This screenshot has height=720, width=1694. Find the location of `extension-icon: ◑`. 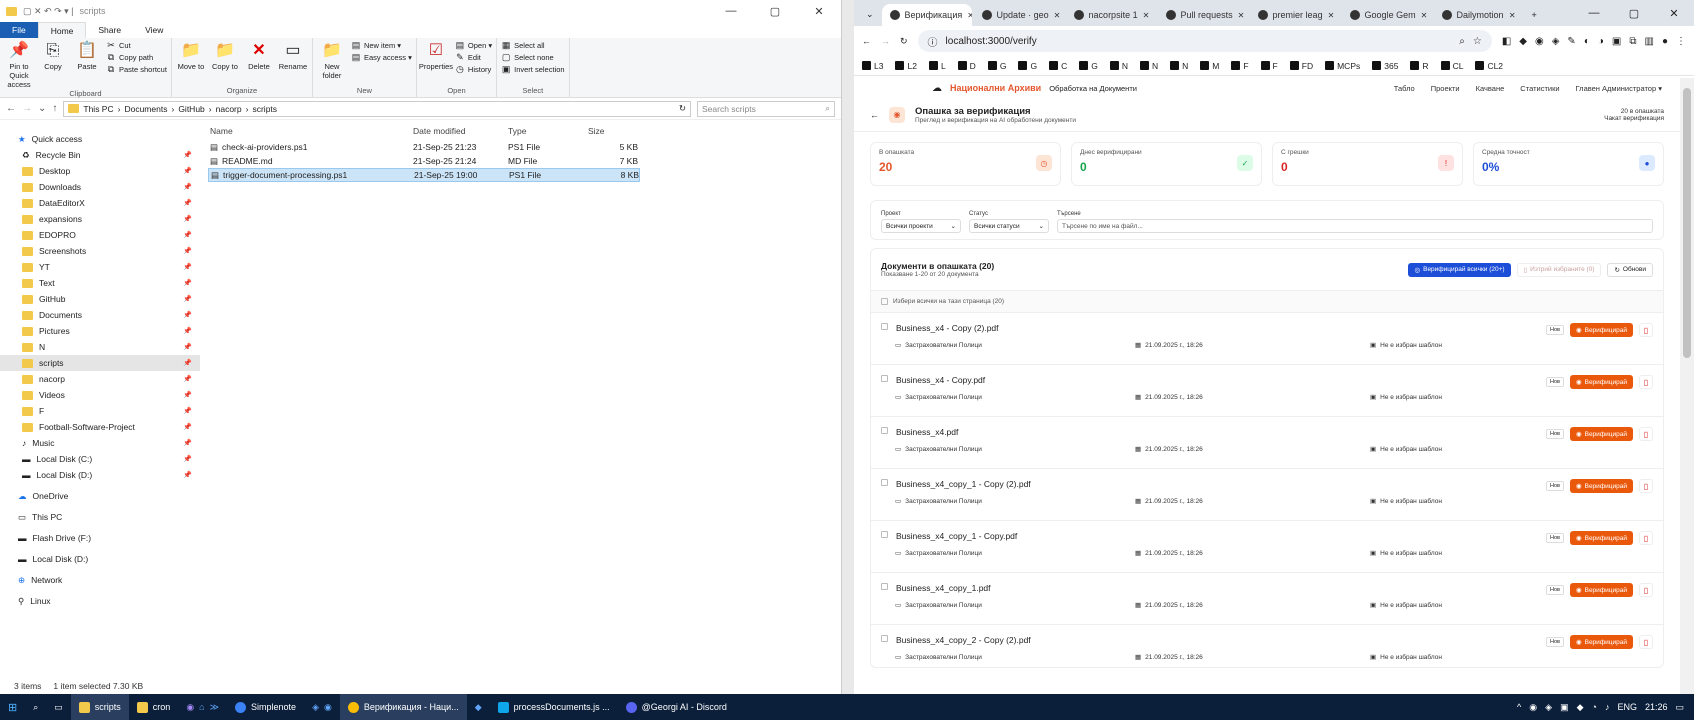

extension-icon: ◑ is located at coordinates (1601, 41).